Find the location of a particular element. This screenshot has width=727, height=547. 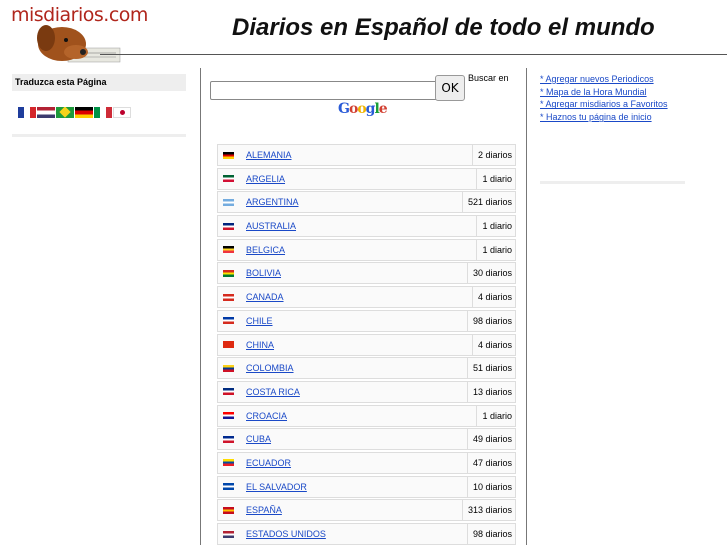

usa-flag-icon is located at coordinates (46, 112).